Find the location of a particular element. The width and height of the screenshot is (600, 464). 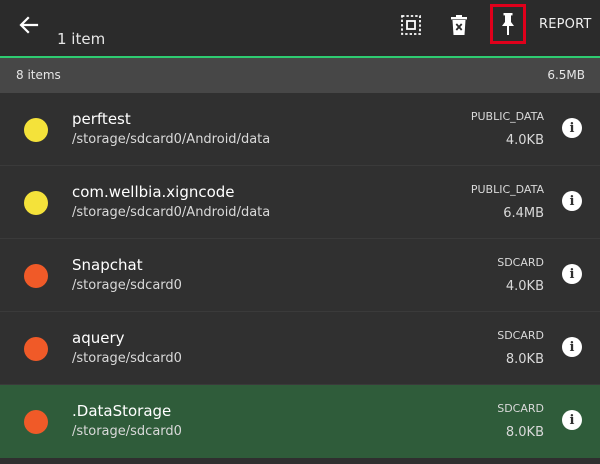

item-count: 8 items is located at coordinates (38, 75).